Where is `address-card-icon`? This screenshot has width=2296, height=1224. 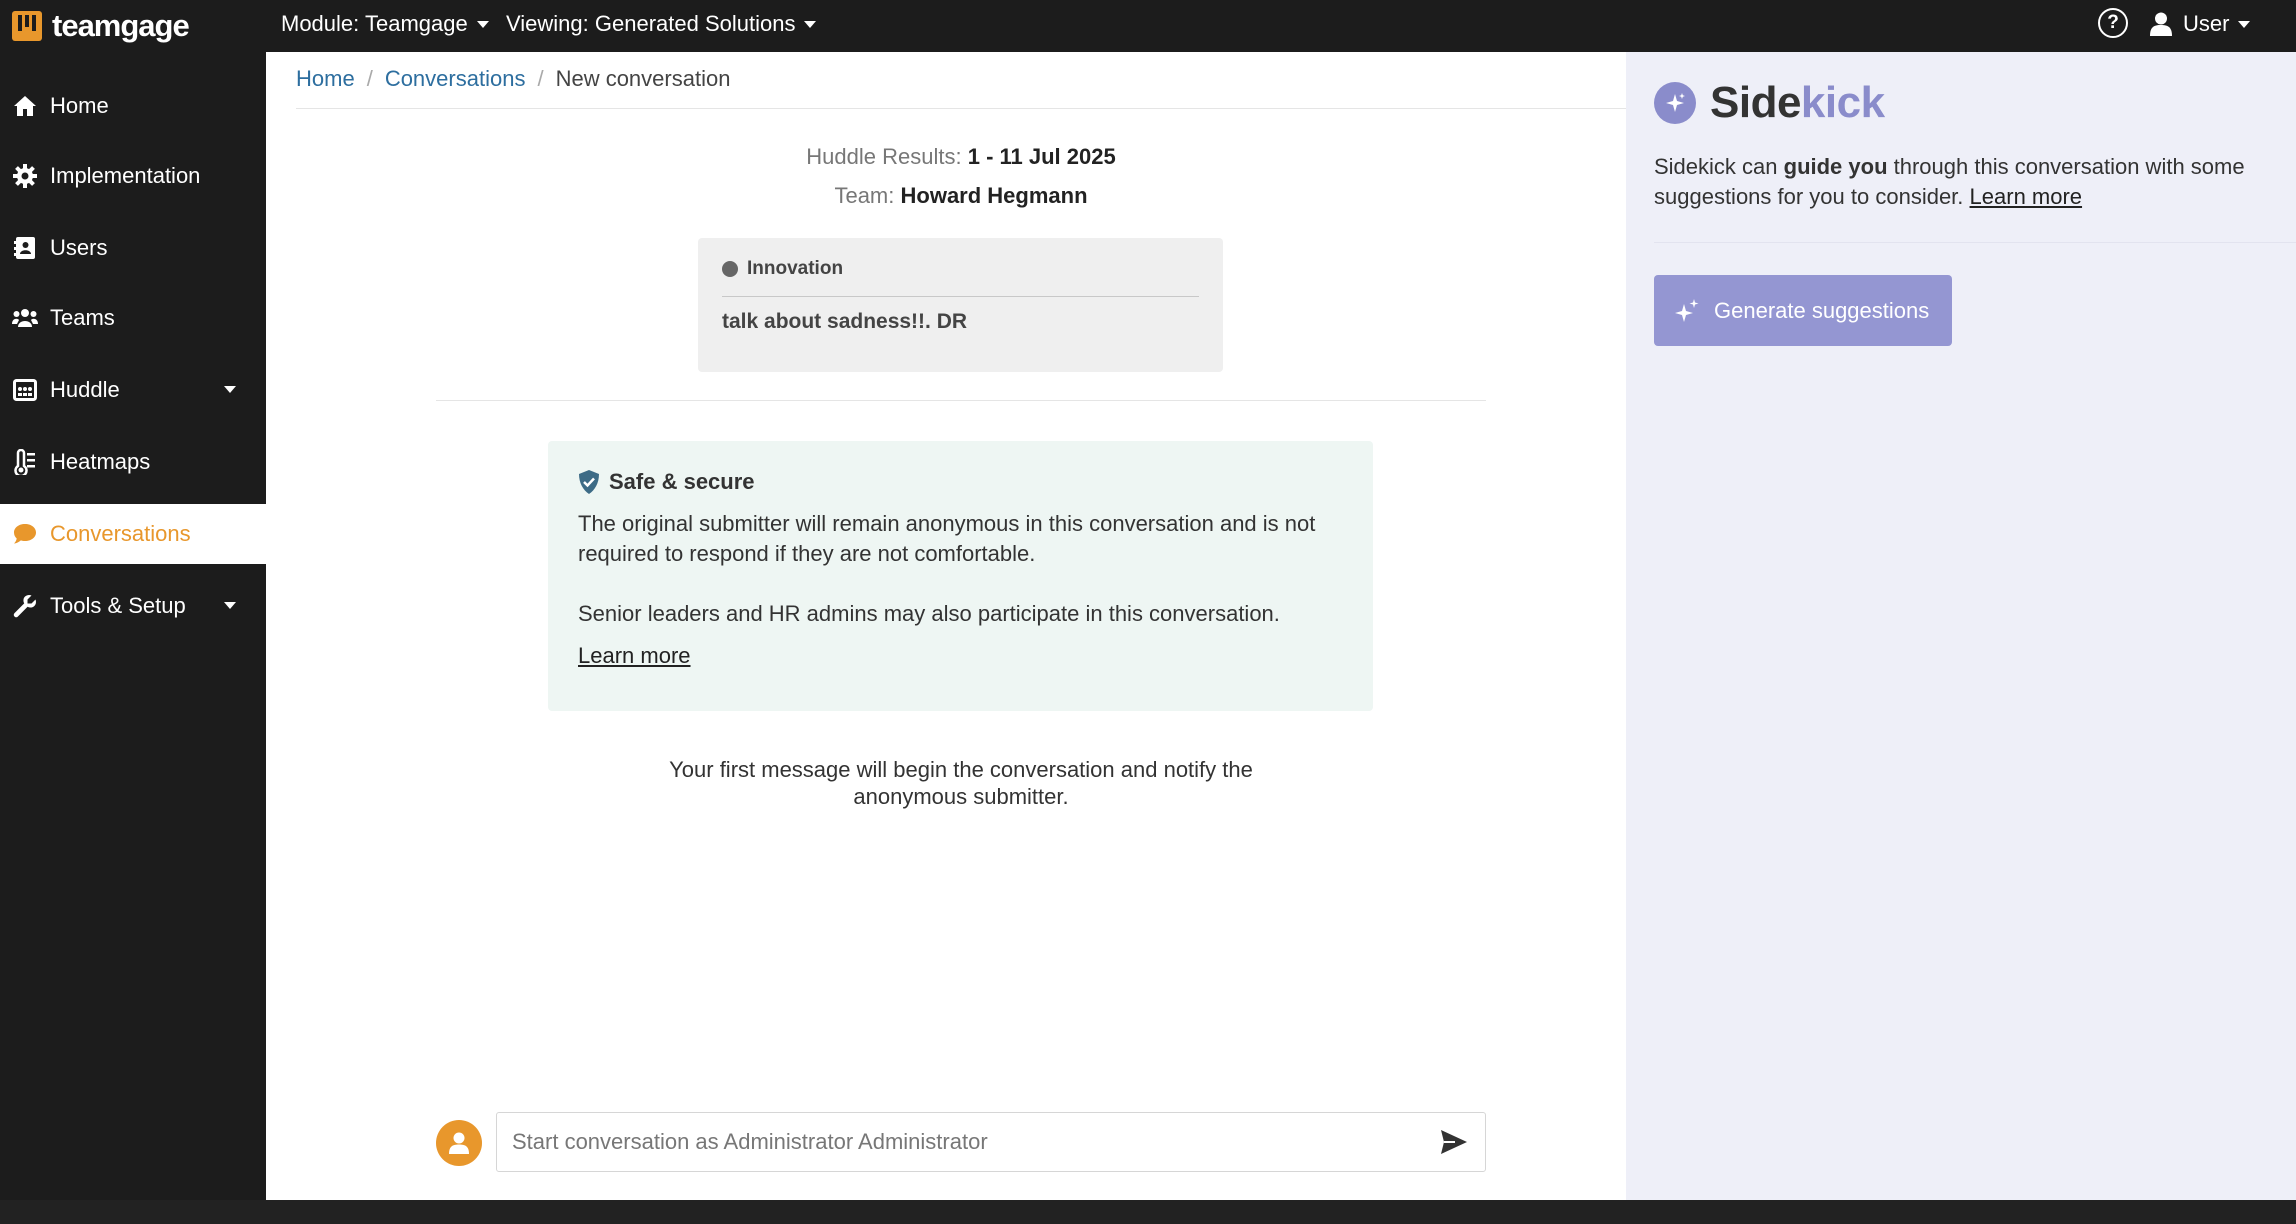
address-card-icon is located at coordinates (25, 248).